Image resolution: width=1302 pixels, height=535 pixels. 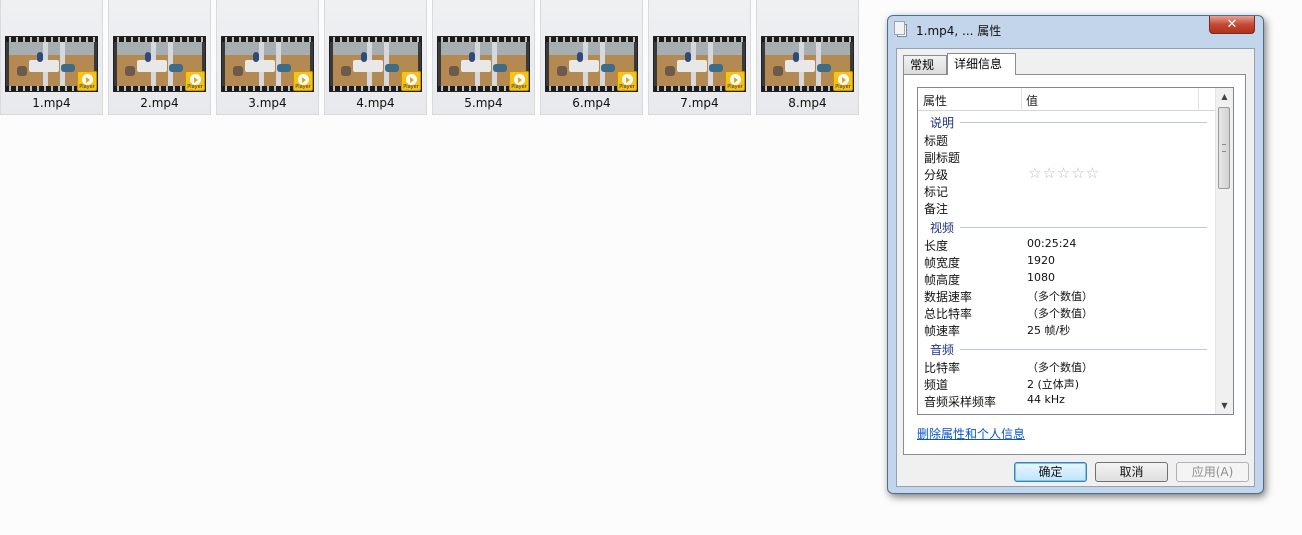 I want to click on list-item: 帧宽度 1920, so click(x=1067, y=261).